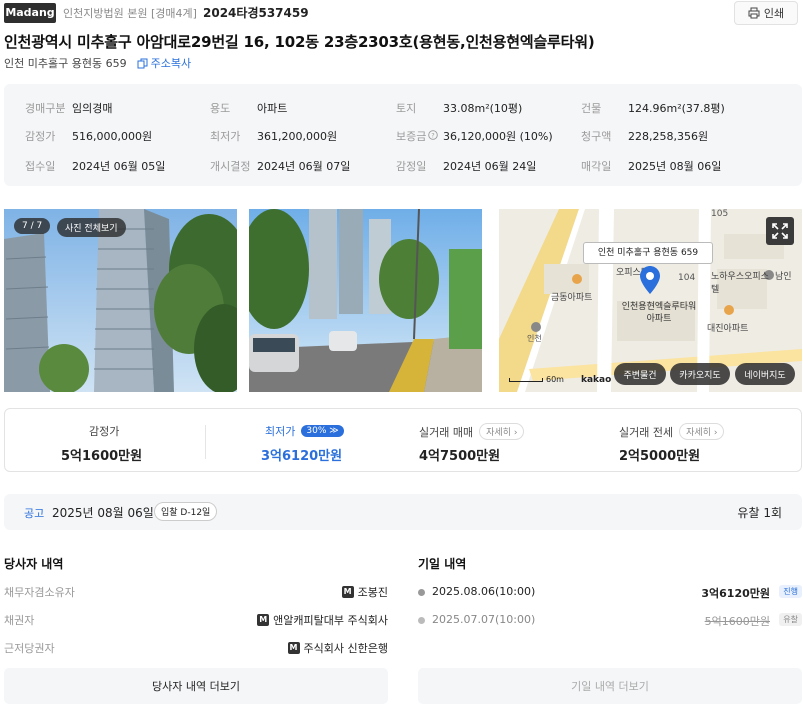  What do you see at coordinates (403, 512) in the screenshot?
I see `notice-bar: 공고 2025년 08월 06일 입찰 D-12일 유찰 1회` at bounding box center [403, 512].